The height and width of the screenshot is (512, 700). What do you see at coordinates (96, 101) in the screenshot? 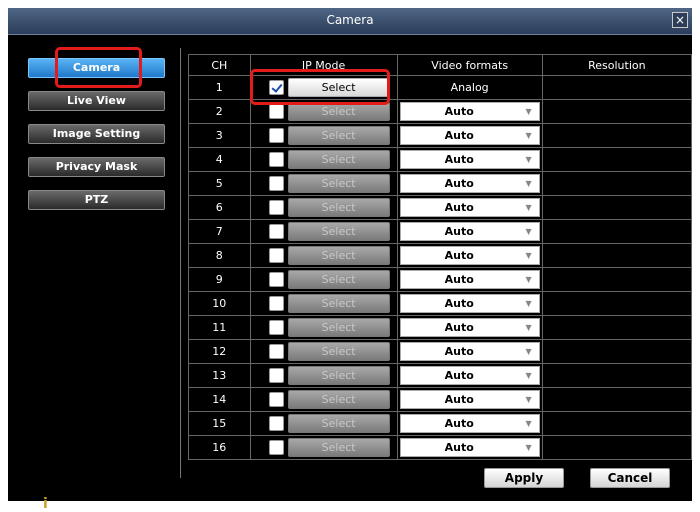
I see `sidebar-item-live-view: Live View` at bounding box center [96, 101].